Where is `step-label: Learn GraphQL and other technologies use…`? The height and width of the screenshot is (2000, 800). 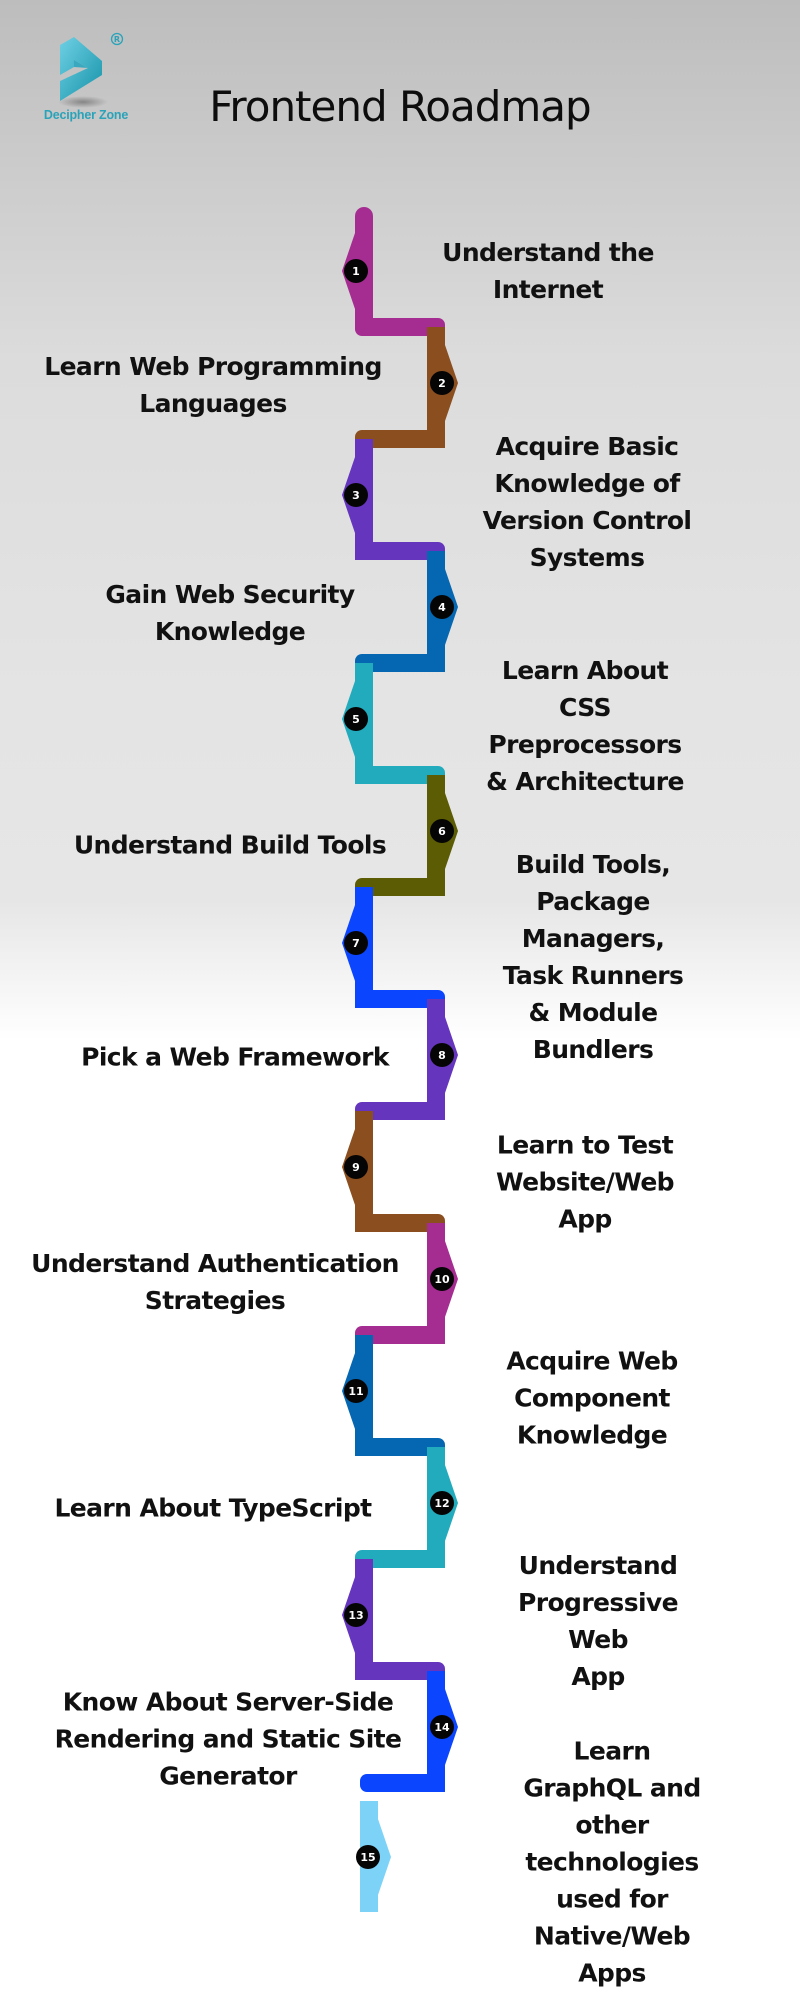 step-label: Learn GraphQL and other technologies use… is located at coordinates (612, 1862).